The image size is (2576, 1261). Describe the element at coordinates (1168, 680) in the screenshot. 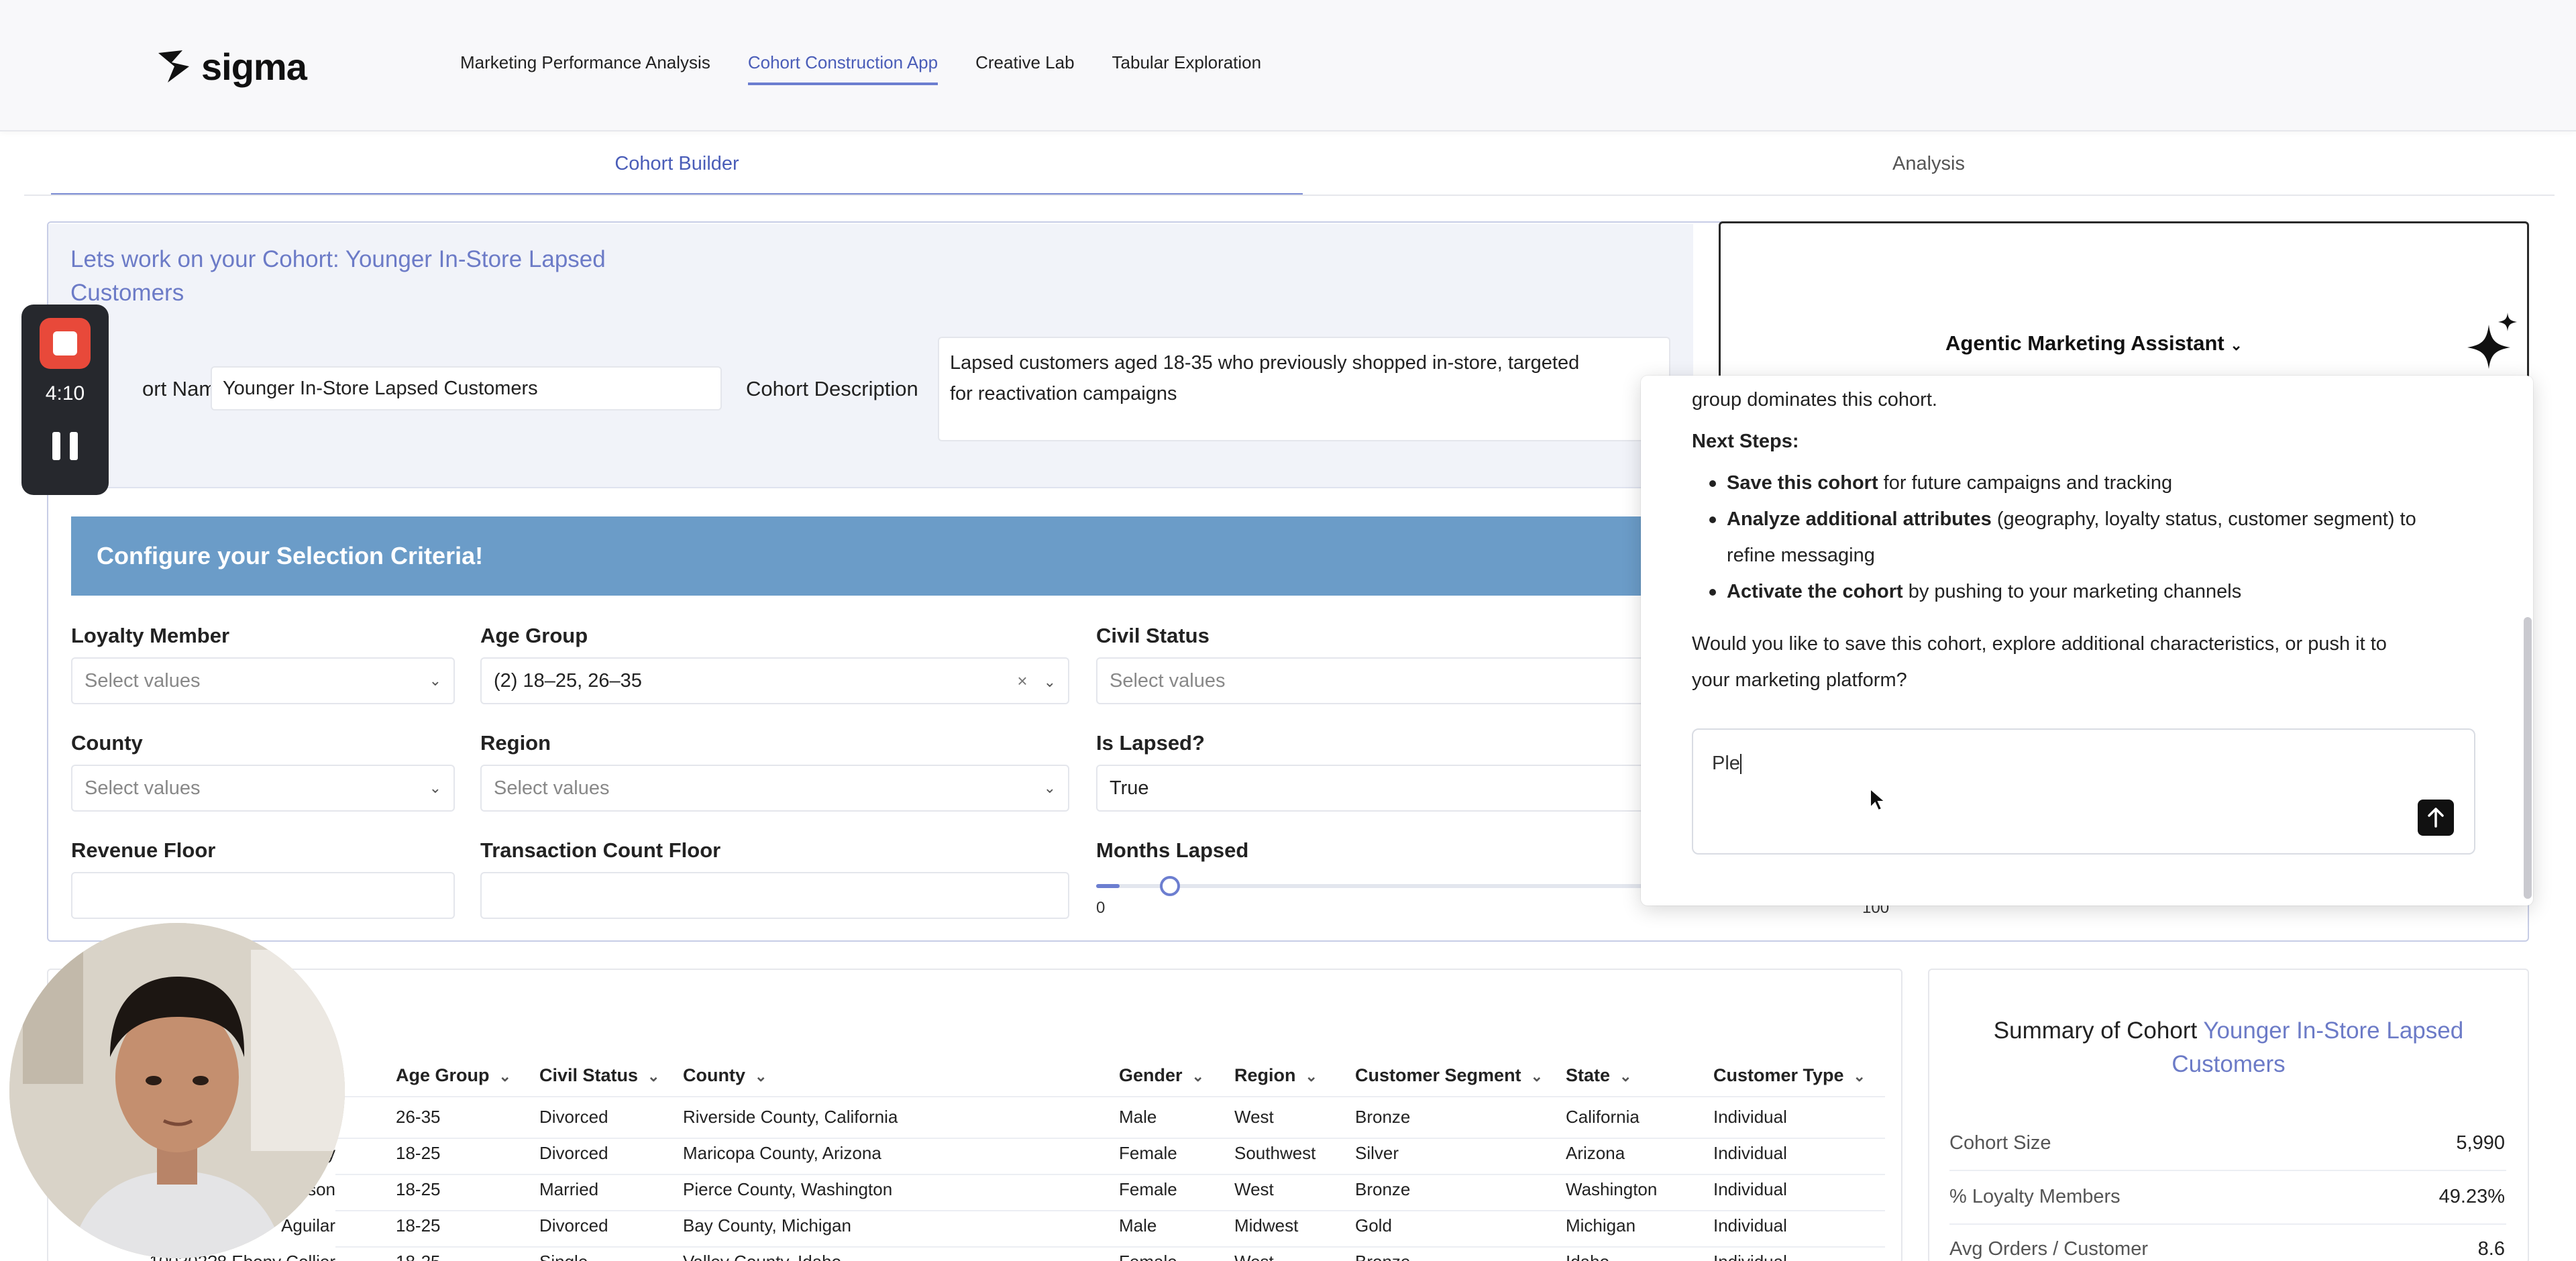

I see `civil-status-placeholder: Select values` at that location.